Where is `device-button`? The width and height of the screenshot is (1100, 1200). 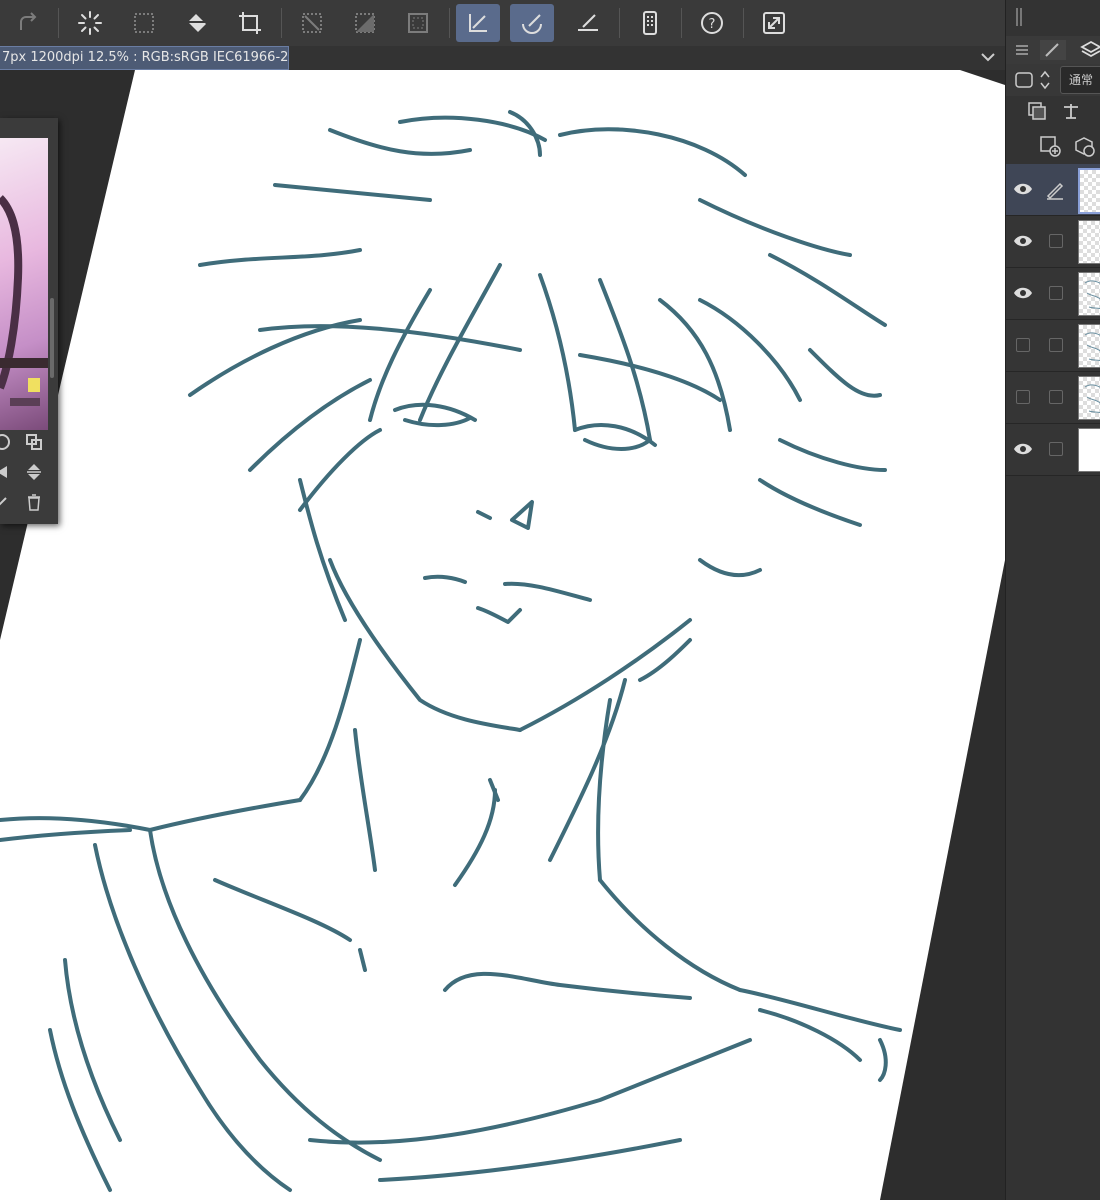 device-button is located at coordinates (650, 23).